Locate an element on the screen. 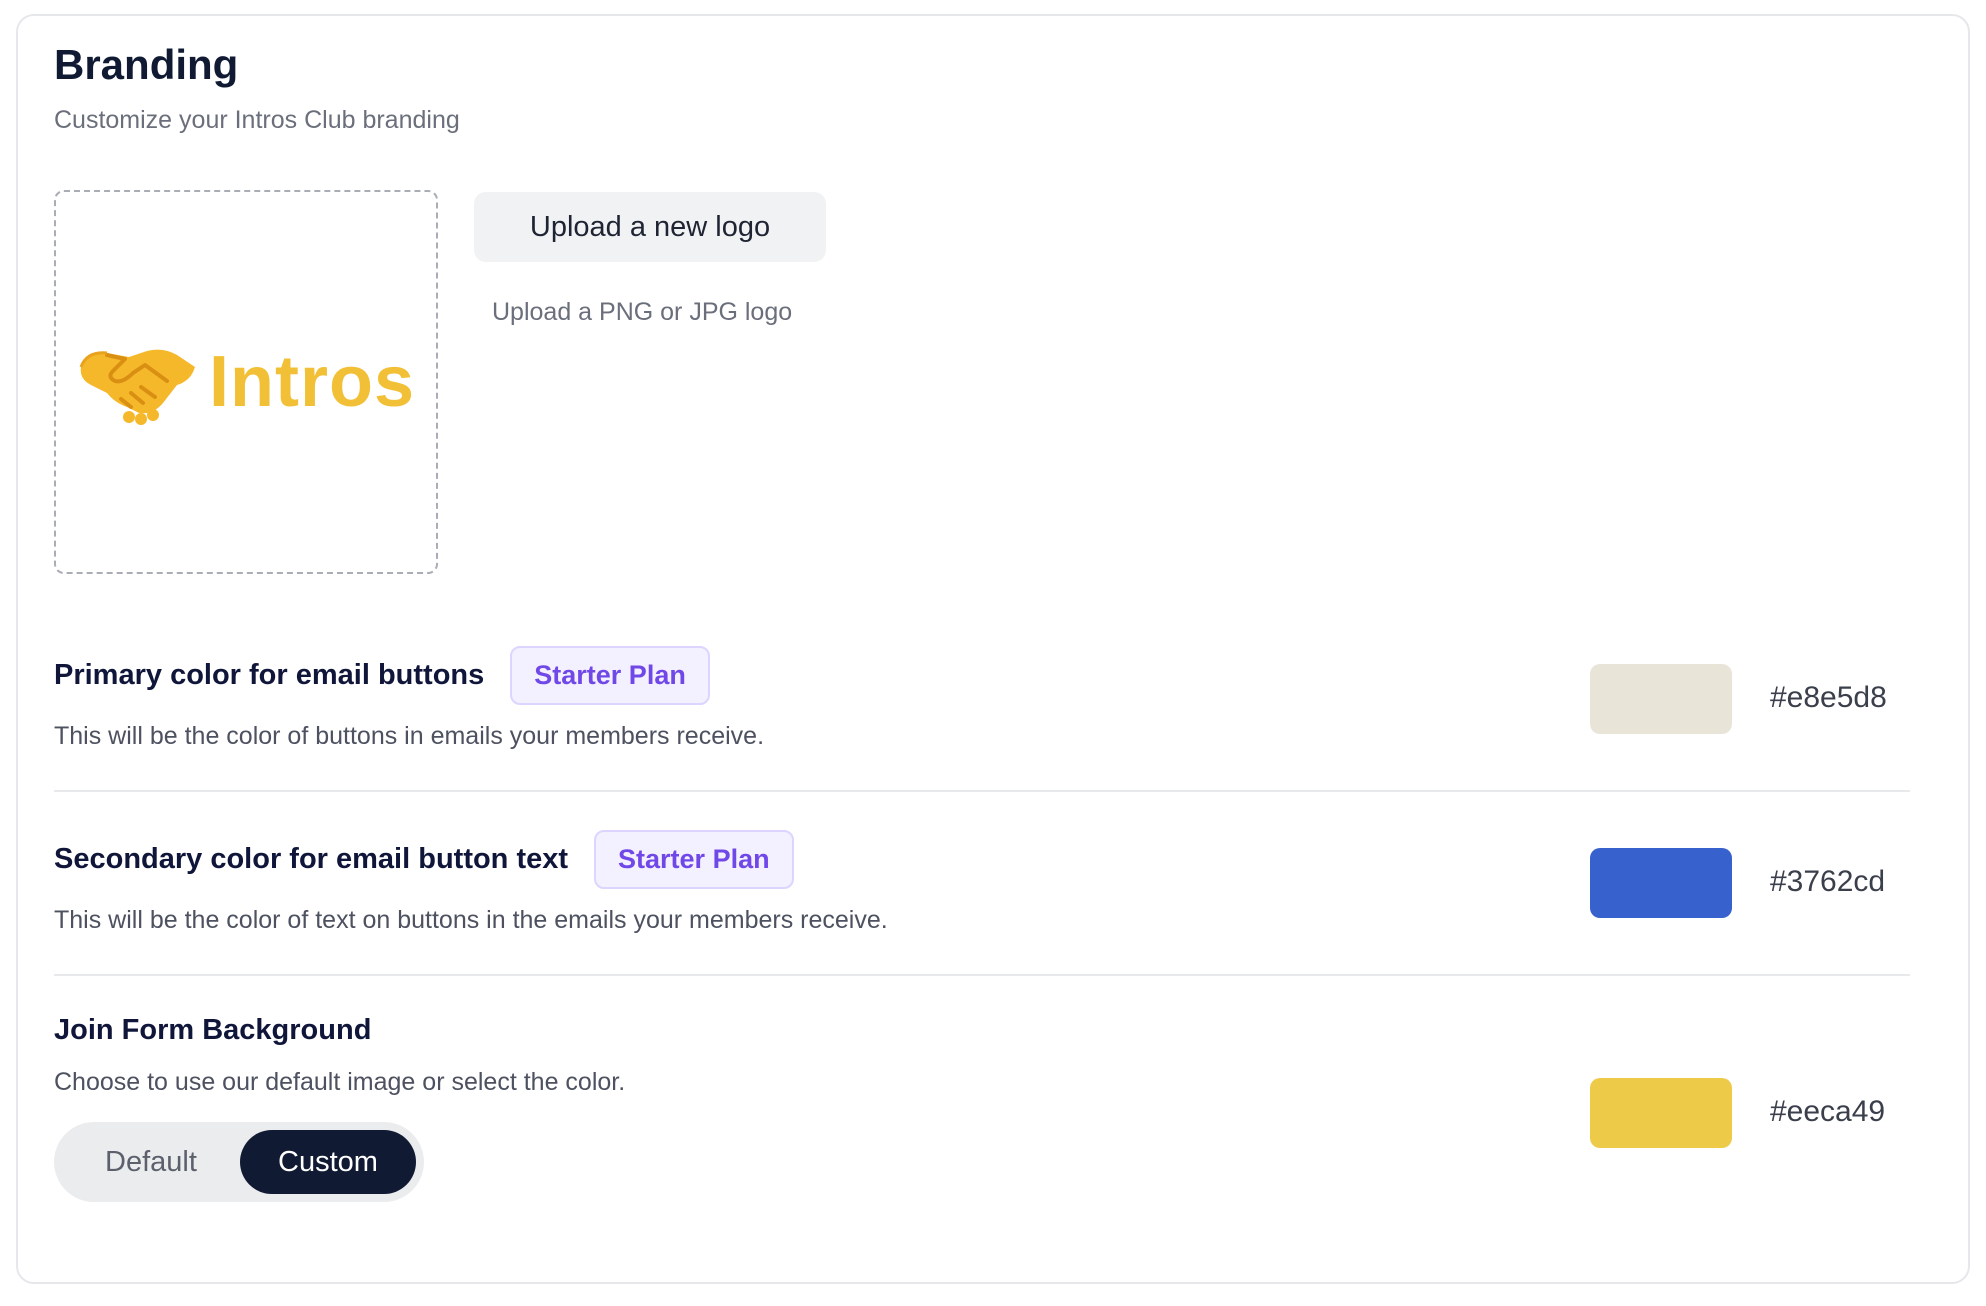 This screenshot has width=1986, height=1306. handshake-icon is located at coordinates (137, 387).